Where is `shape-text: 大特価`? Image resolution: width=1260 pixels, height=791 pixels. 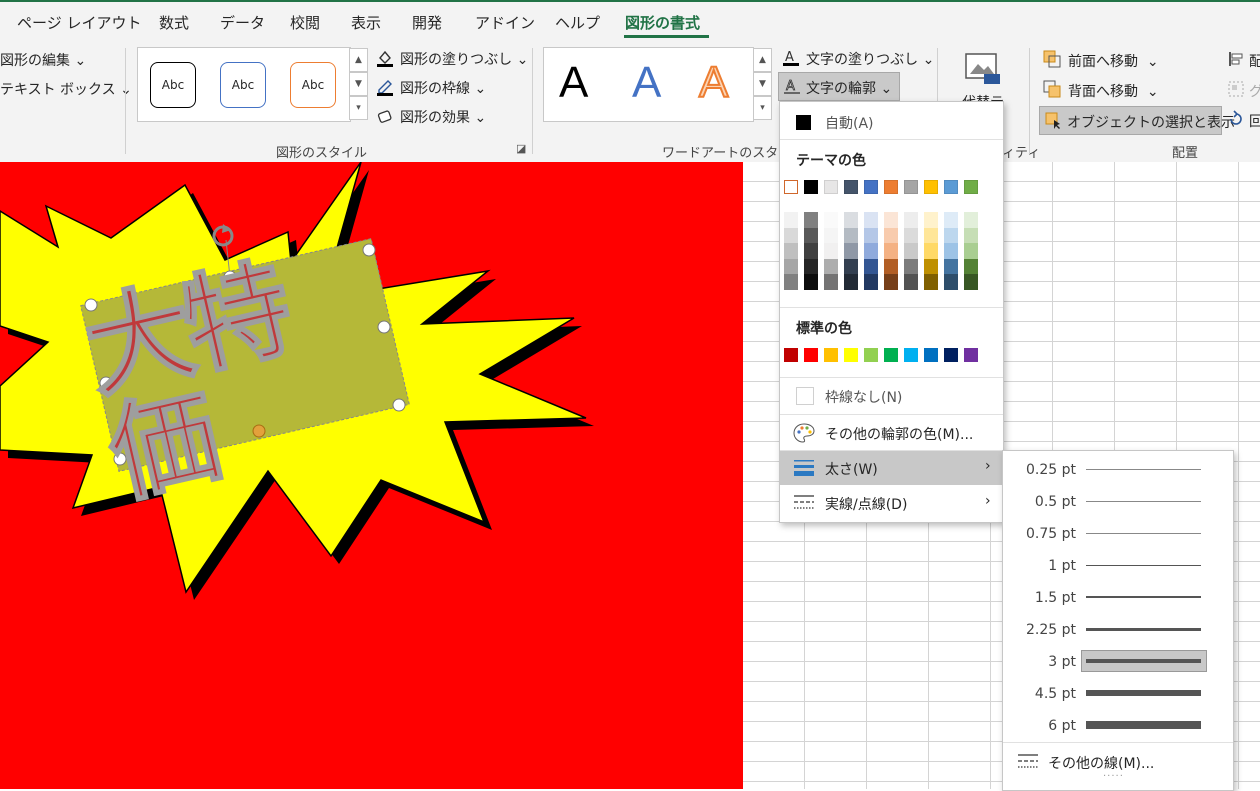 shape-text: 大特価 is located at coordinates (241, 384).